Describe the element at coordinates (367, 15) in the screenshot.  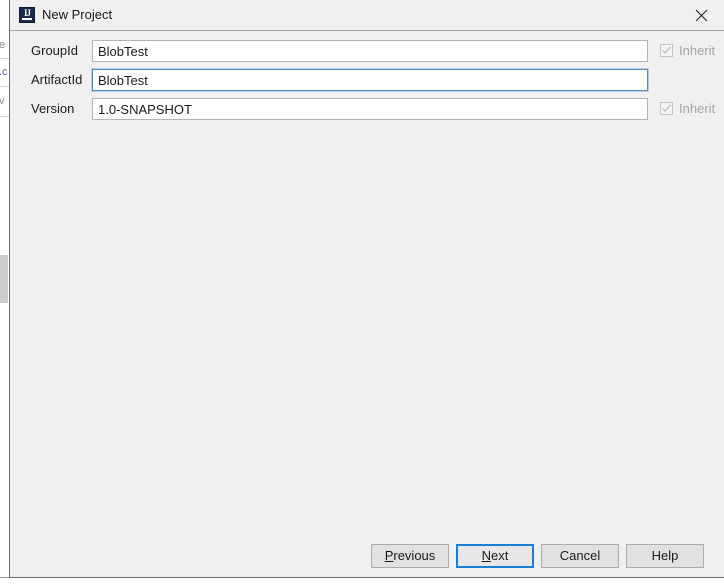
I see `dialog-titlebar: IJ New Project` at that location.